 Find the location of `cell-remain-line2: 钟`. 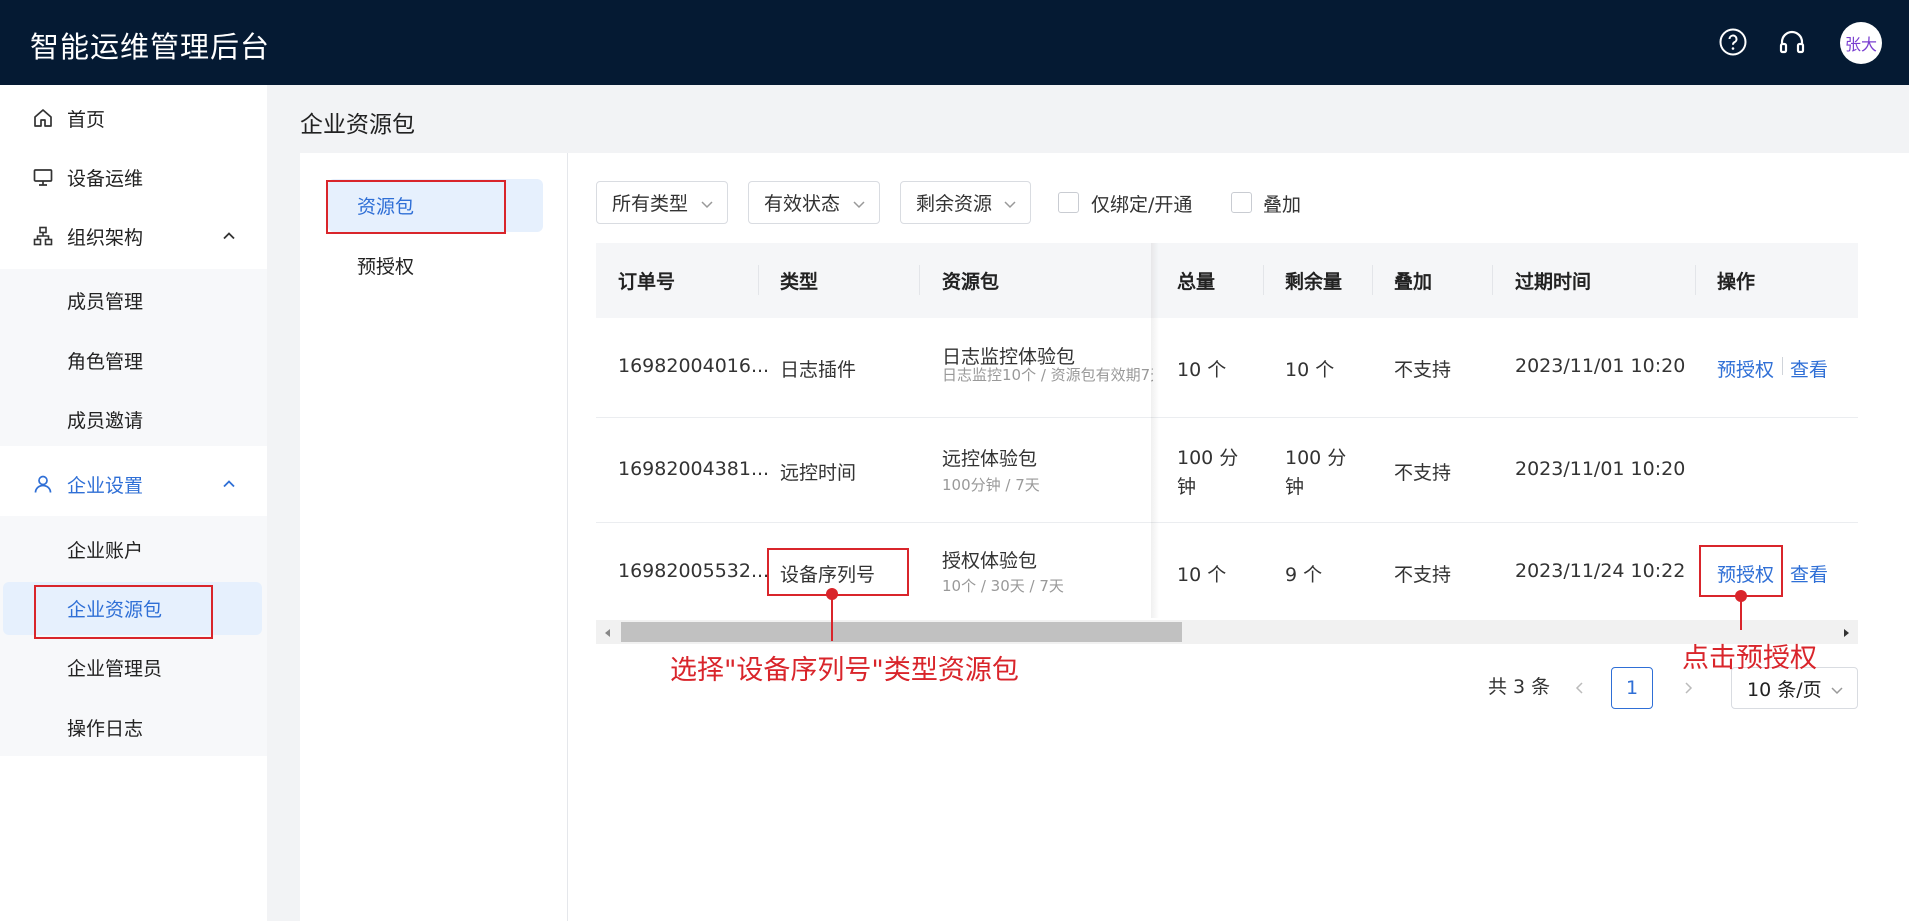

cell-remain-line2: 钟 is located at coordinates (1295, 487).